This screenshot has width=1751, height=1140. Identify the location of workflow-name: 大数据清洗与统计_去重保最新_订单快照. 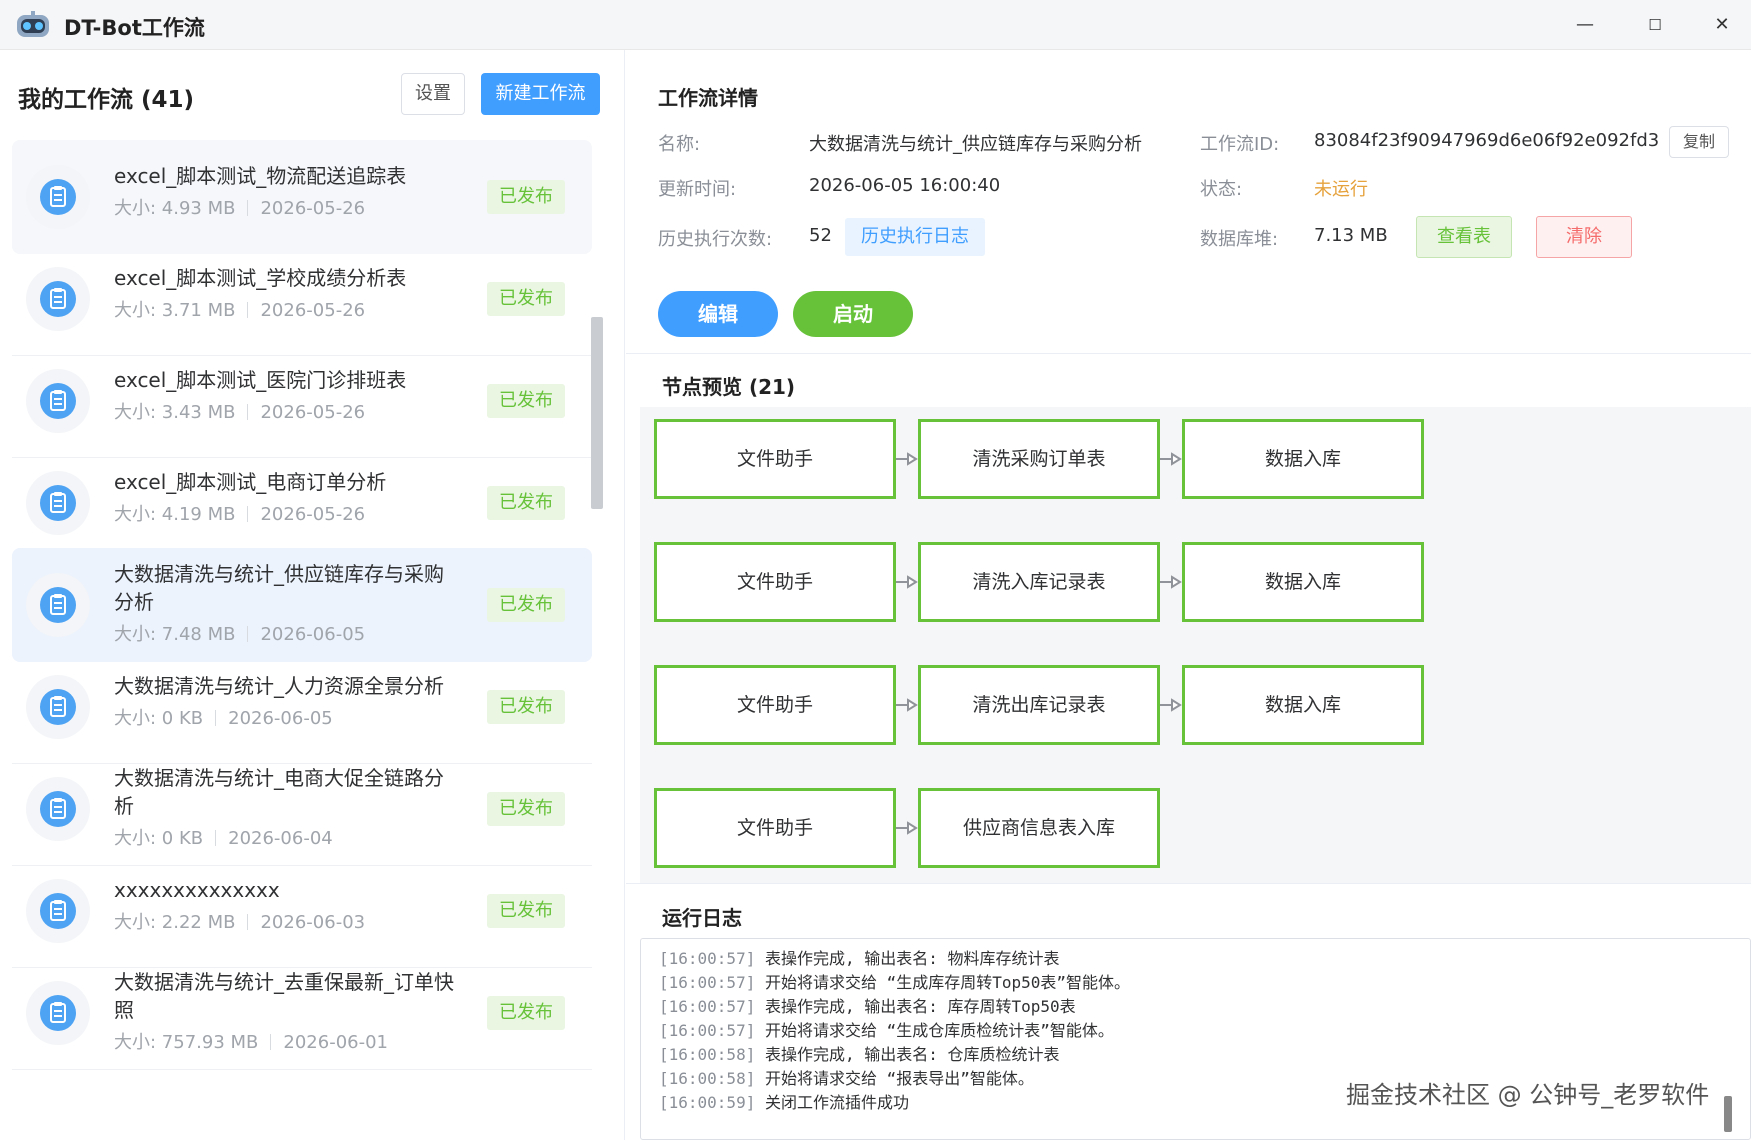
(284, 996).